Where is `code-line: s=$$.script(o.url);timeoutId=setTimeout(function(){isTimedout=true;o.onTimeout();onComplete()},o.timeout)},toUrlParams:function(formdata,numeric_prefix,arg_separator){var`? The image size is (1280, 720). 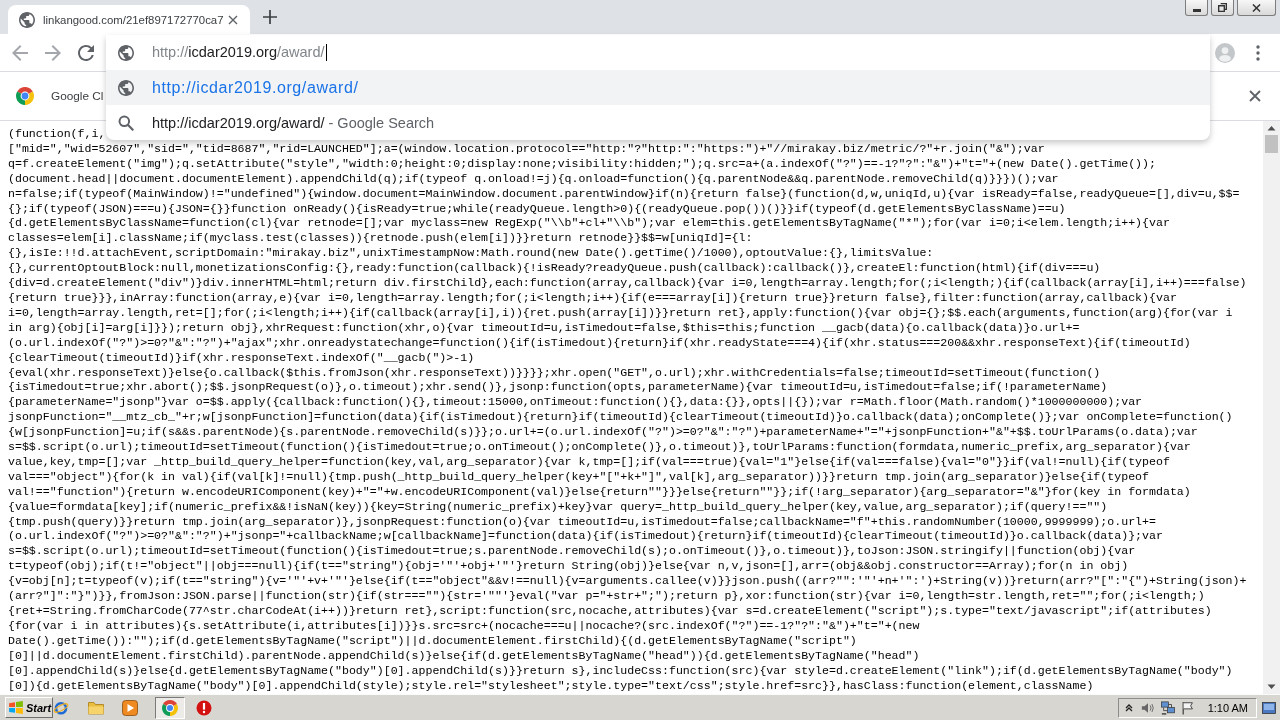 code-line: s=$$.script(o.url);timeoutId=setTimeout(function(){isTimedout=true;o.onTimeout();onComplete()},o.timeout)},toUrlParams:function(formdata,numeric_prefix,arg_separator){var is located at coordinates (599, 447).